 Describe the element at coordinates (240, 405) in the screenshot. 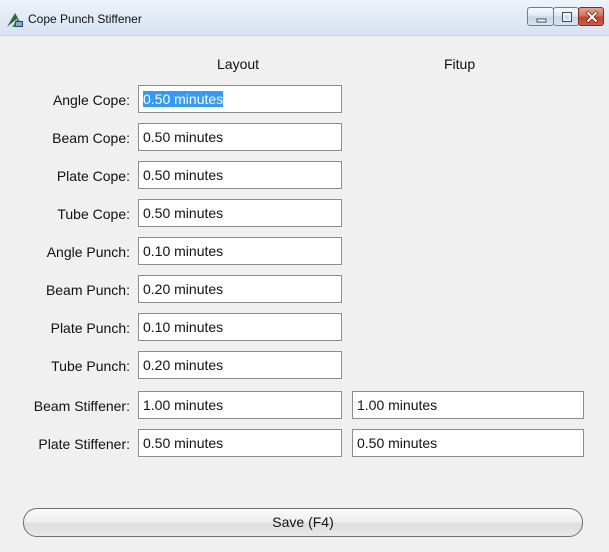

I see `beam-stiffener-layout-field: 1.00 minutes` at that location.